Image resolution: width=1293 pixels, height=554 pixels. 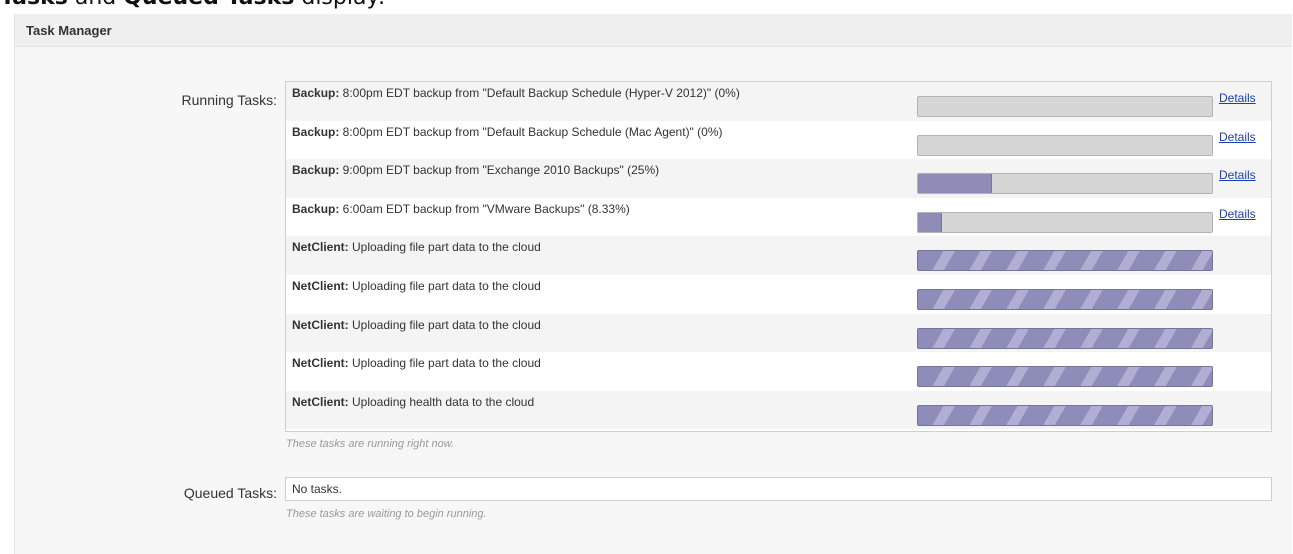 What do you see at coordinates (653, 30) in the screenshot?
I see `panel-title: Task Manager` at bounding box center [653, 30].